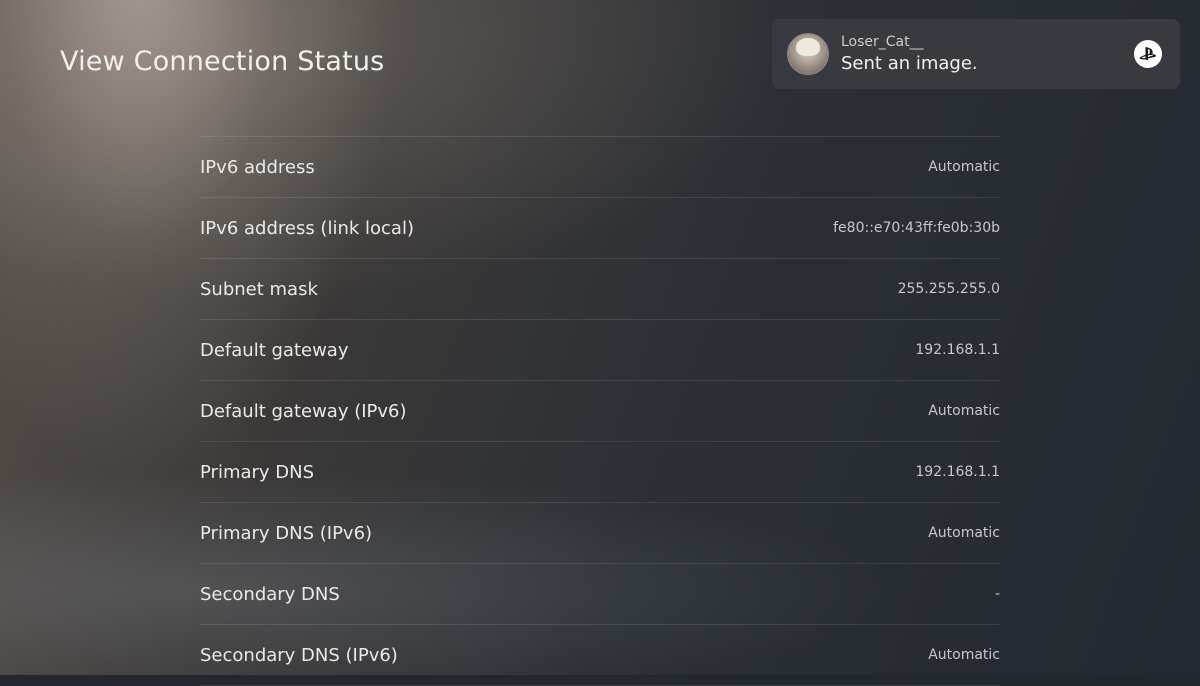  I want to click on notification-toast: Loser_Cat__ Sent an image., so click(976, 54).